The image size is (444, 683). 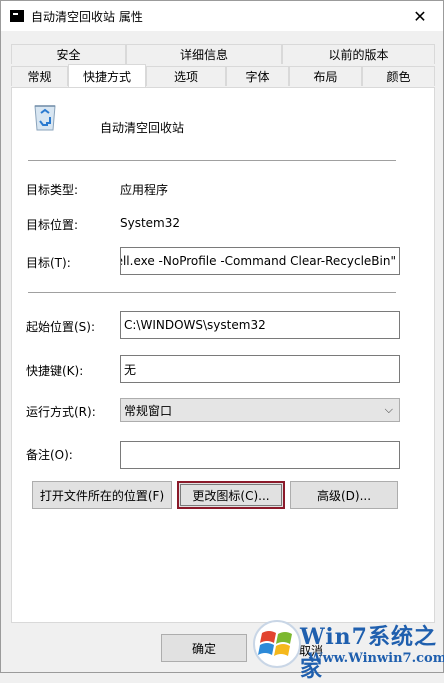 I want to click on run-label: 运行方式(R):, so click(x=61, y=412).